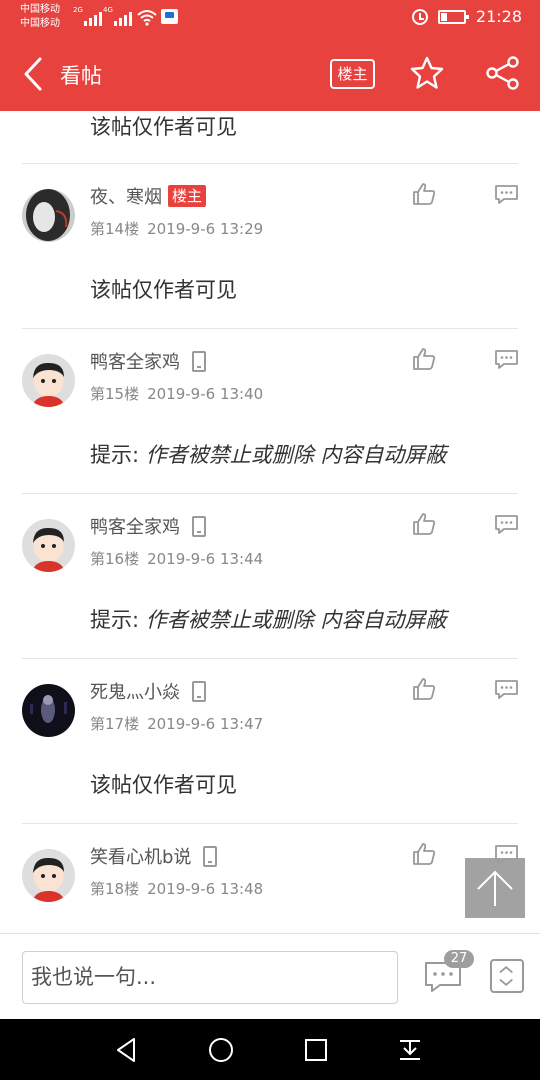 This screenshot has height=1080, width=540. I want to click on post-meta: 第14楼 2019-9-6 13:29, so click(176, 228).